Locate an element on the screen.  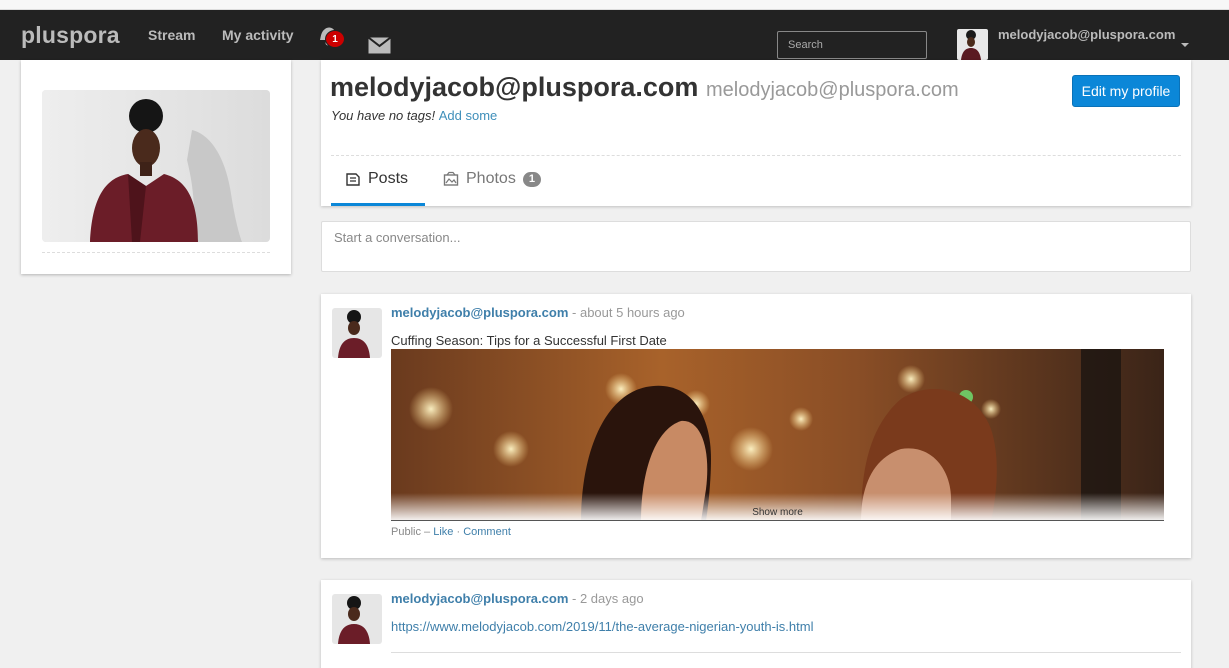
edit-profile-button: Edit my profile is located at coordinates (1126, 91).